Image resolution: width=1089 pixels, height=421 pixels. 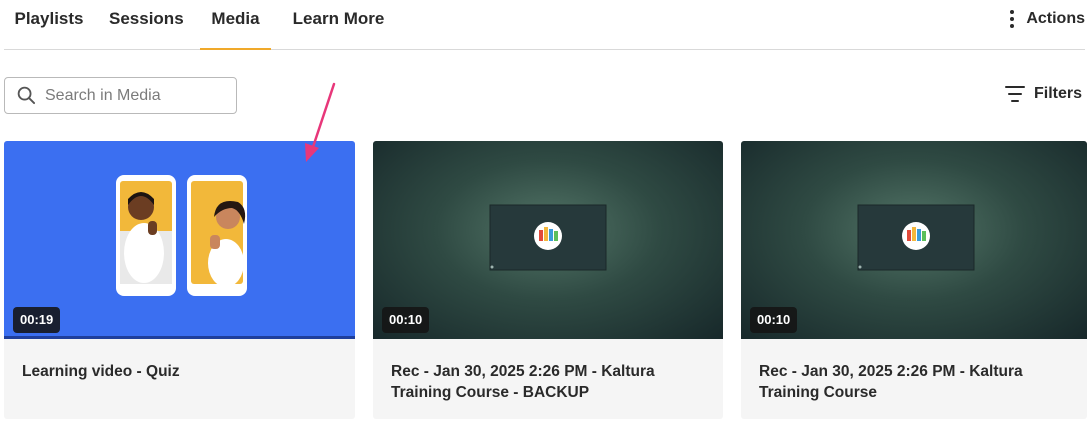 I want to click on duration-badge: 00:19, so click(x=37, y=320).